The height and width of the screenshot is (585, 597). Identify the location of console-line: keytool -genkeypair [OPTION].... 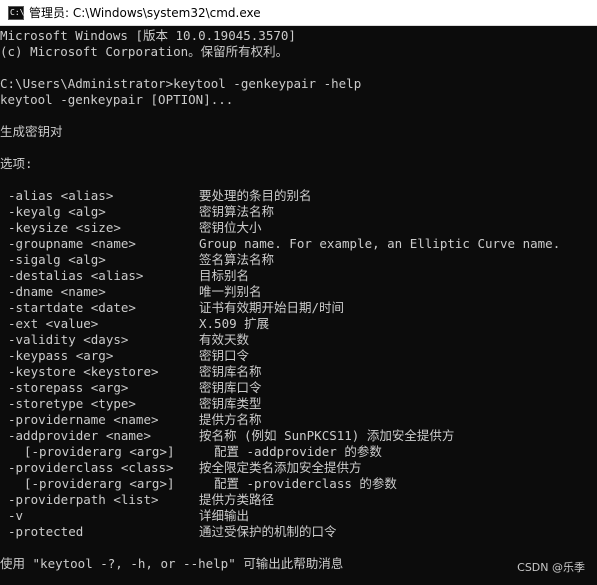
(117, 99).